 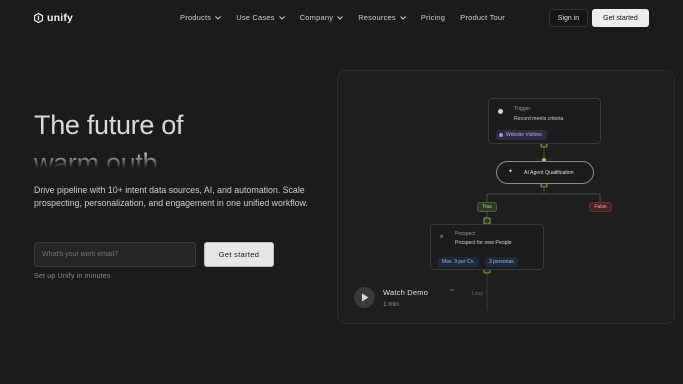 I want to click on nav-product-tour: Product Tour, so click(x=482, y=17).